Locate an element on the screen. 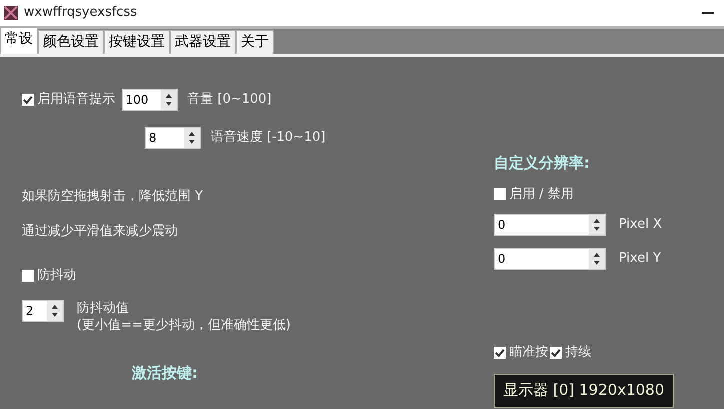 This screenshot has height=409, width=724. anti-shake-hint: (更小值==更少抖动，但准确性更低) is located at coordinates (184, 325).